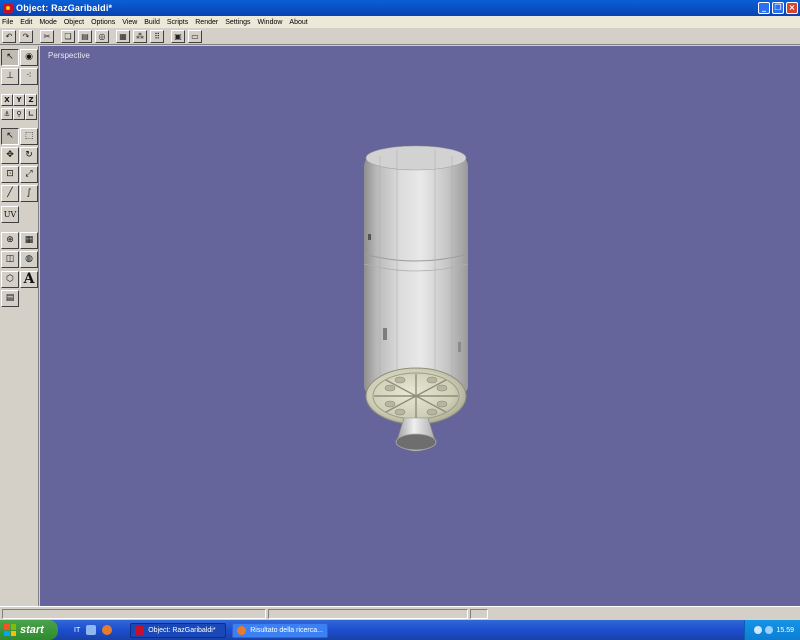 The image size is (800, 640). I want to click on menu-view: View, so click(129, 22).